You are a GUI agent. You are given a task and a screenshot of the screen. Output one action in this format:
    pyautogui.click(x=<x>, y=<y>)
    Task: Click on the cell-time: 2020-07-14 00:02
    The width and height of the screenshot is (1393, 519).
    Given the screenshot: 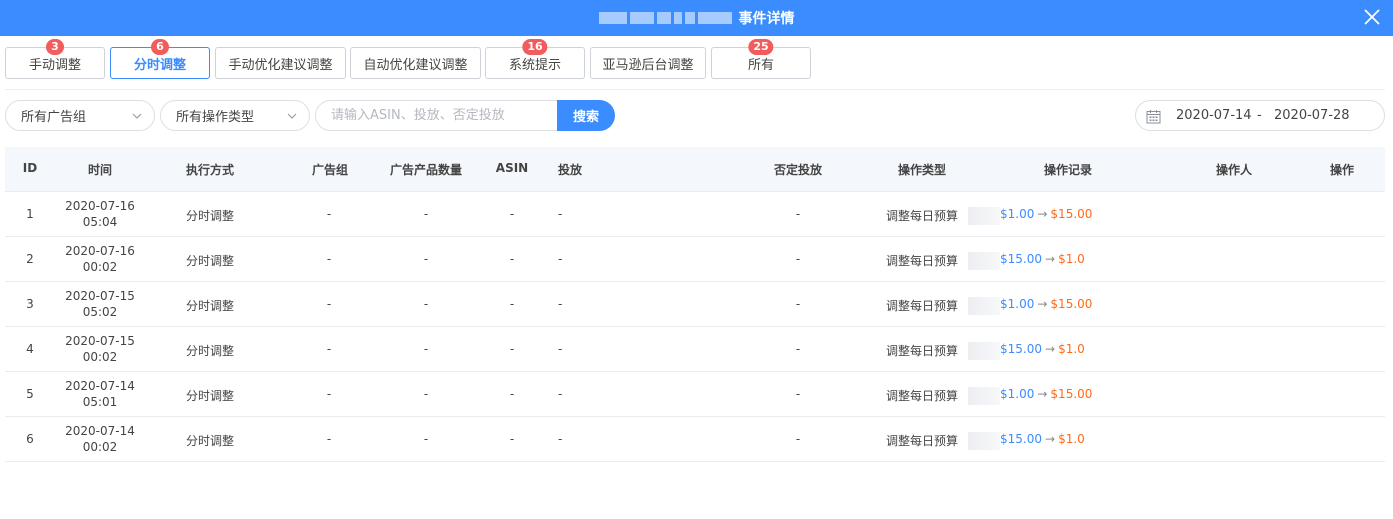 What is the action you would take?
    pyautogui.click(x=100, y=439)
    